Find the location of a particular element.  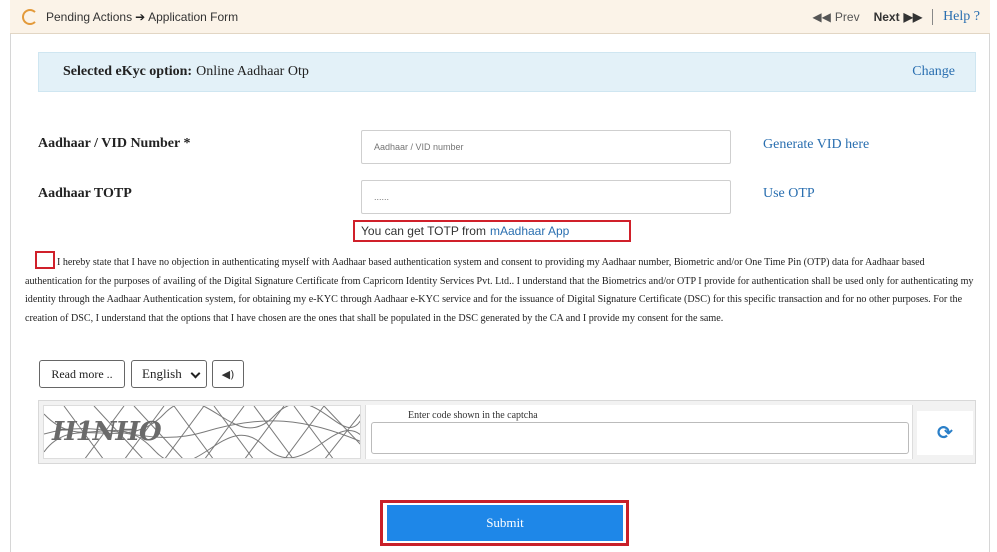

aadhaar-label: Aadhaar / VID Number * is located at coordinates (114, 143).